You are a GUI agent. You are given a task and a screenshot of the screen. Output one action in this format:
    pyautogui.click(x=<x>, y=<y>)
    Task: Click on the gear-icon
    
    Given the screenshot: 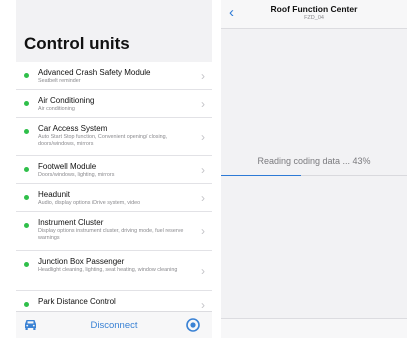 What is the action you would take?
    pyautogui.click(x=193, y=325)
    